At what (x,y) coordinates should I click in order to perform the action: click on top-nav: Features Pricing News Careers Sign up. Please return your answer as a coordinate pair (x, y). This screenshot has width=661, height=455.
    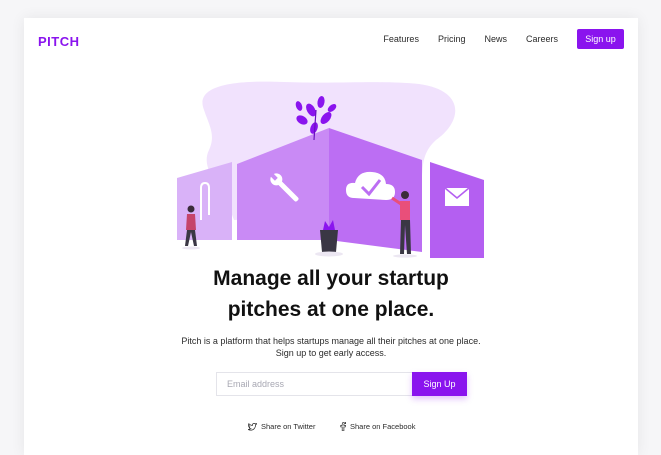
    Looking at the image, I should click on (503, 39).